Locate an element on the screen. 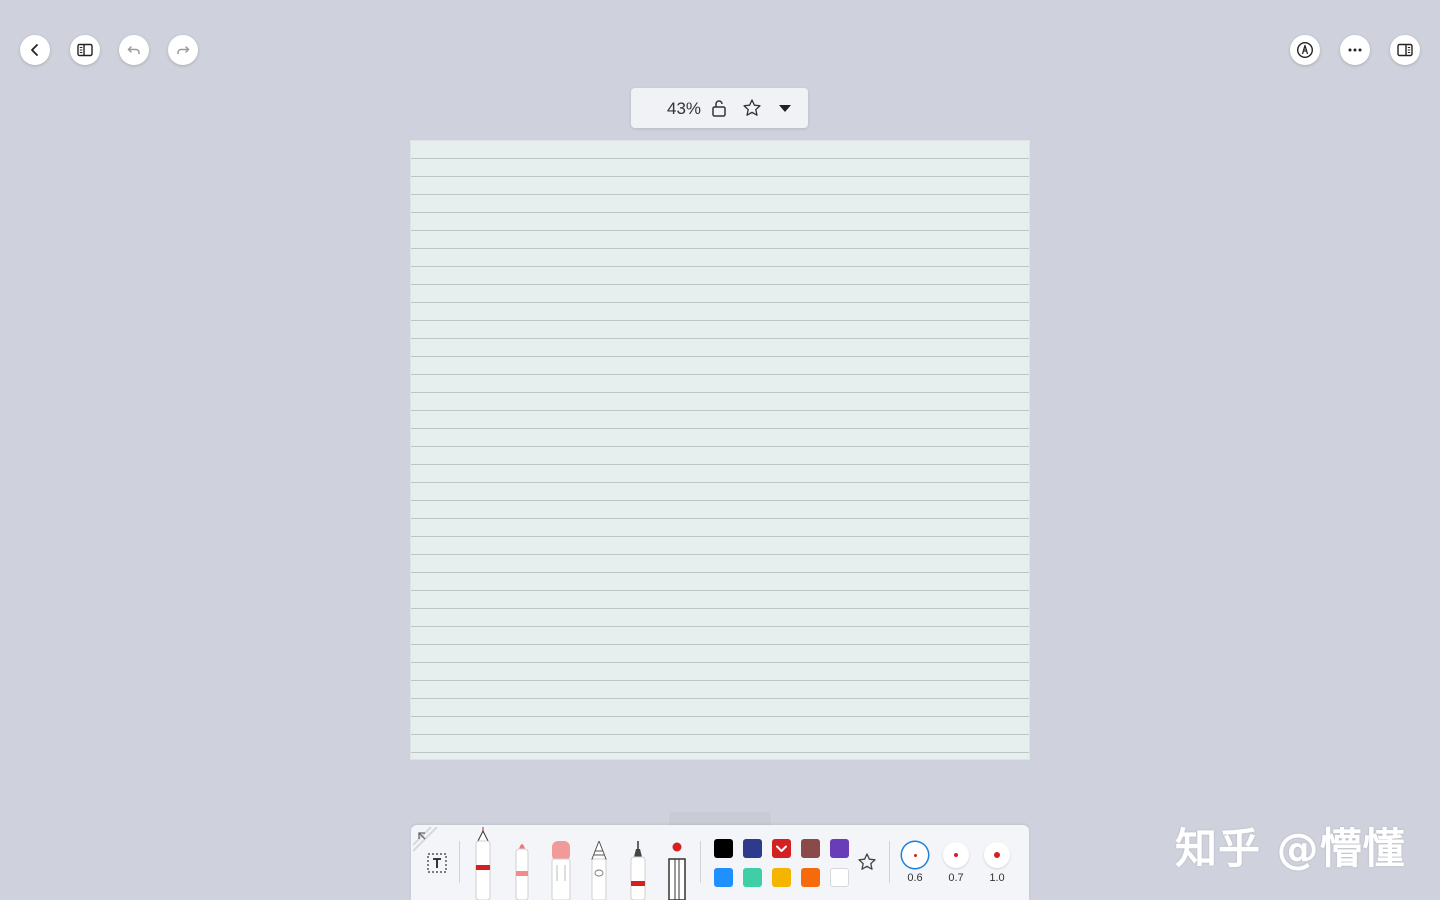  redo-button is located at coordinates (183, 50).